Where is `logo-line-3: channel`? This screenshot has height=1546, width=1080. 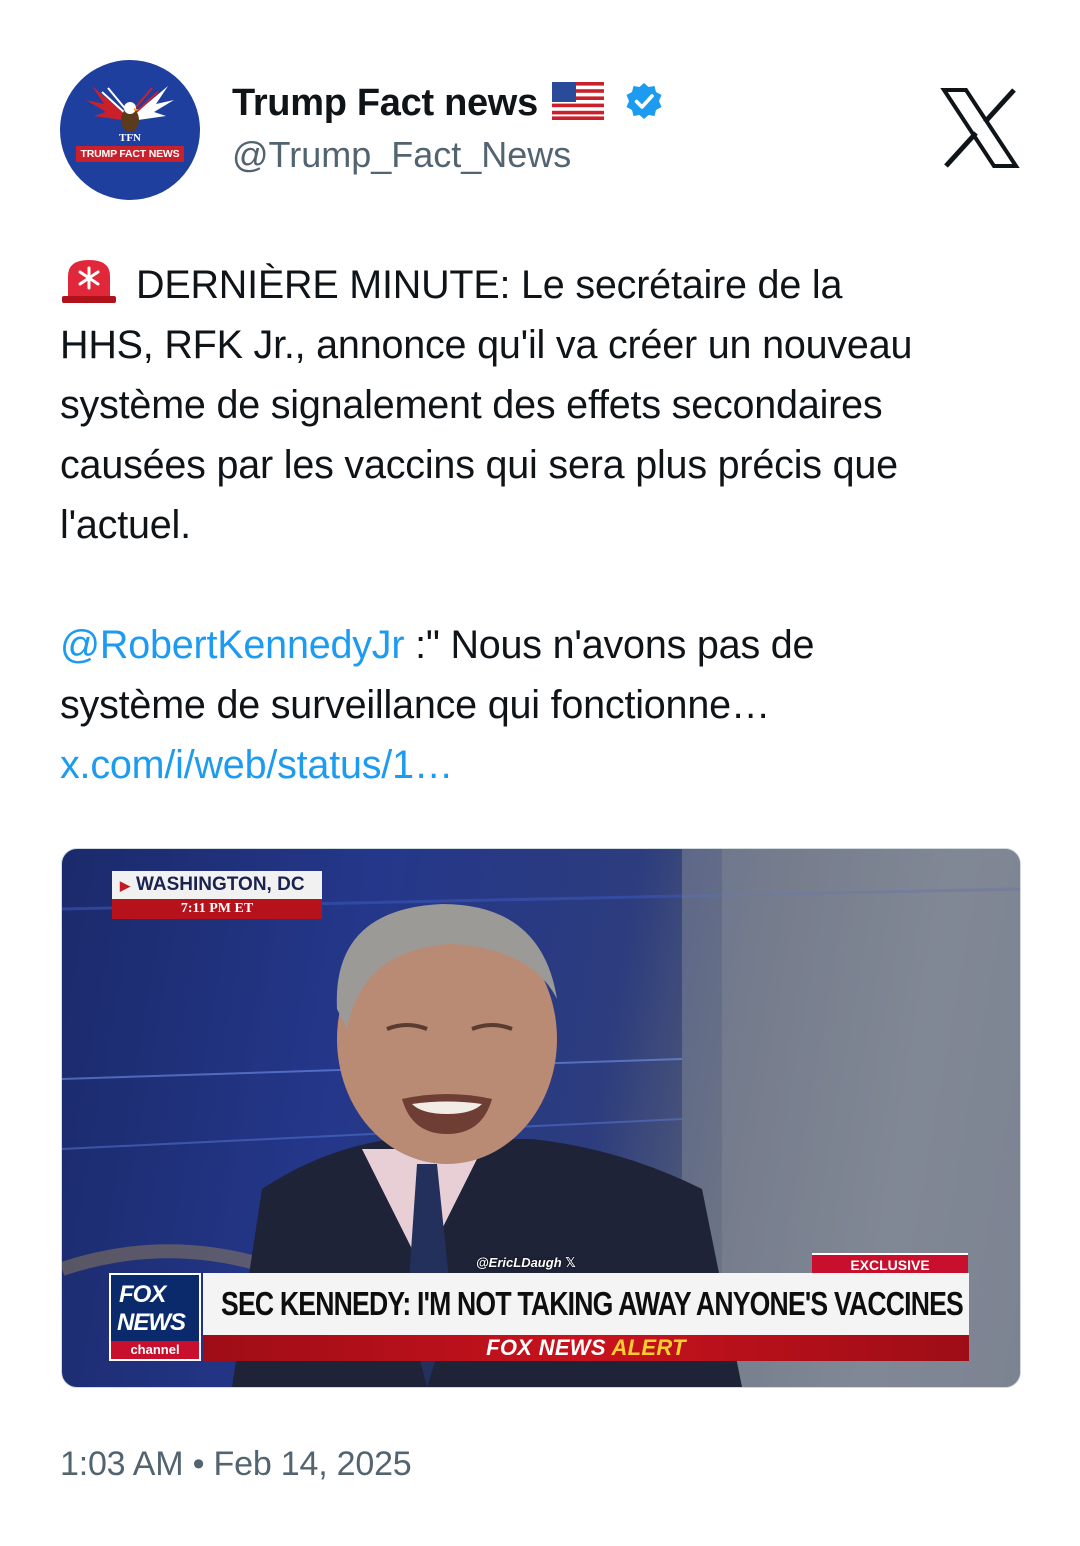 logo-line-3: channel is located at coordinates (155, 1350).